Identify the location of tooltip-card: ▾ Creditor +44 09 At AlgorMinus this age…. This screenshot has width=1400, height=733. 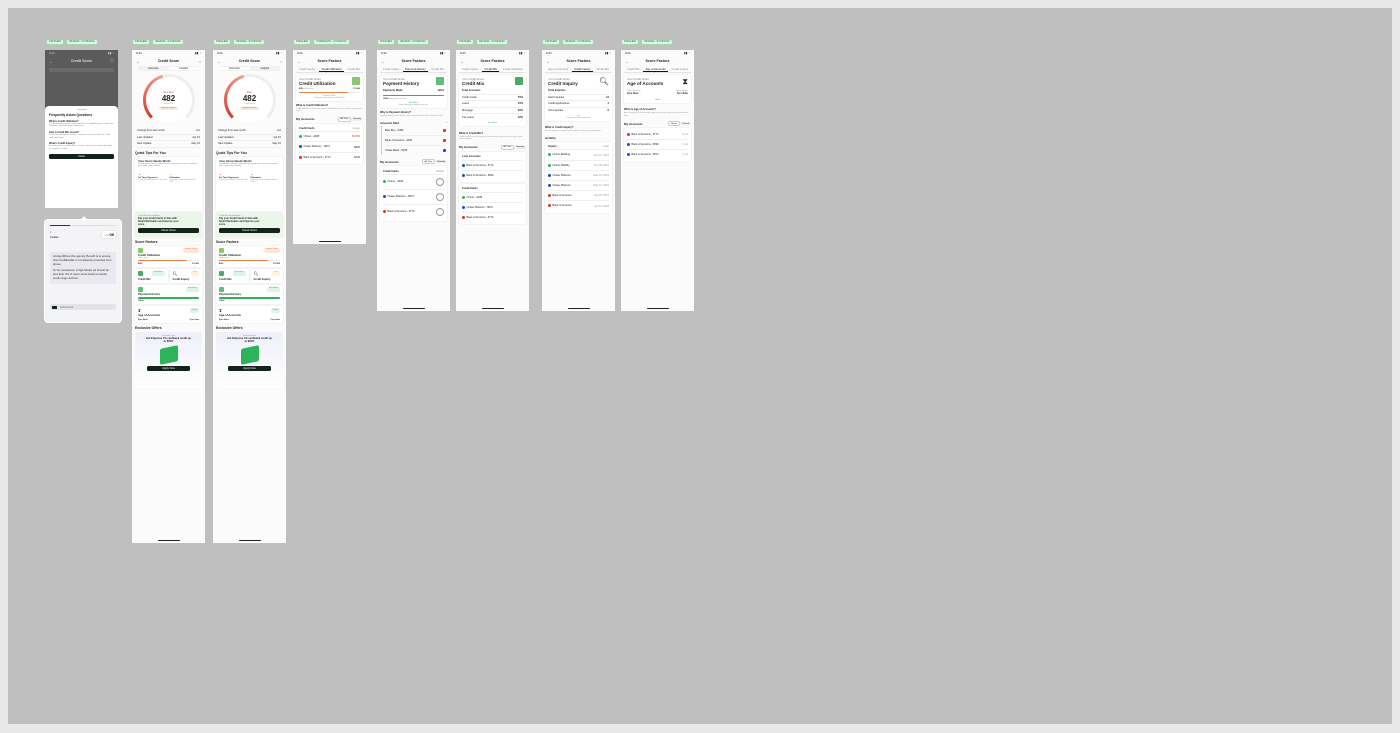
(83, 269).